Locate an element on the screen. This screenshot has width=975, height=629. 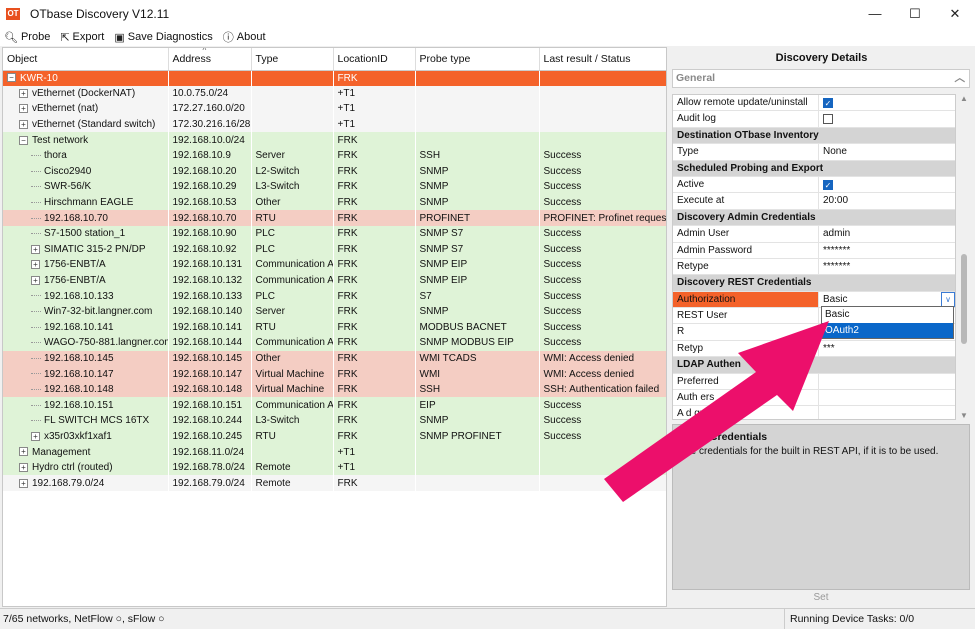
table-row: +192.168.79.0/24 192.168.79.0/24 Remote FRK is located at coordinates (334, 483).